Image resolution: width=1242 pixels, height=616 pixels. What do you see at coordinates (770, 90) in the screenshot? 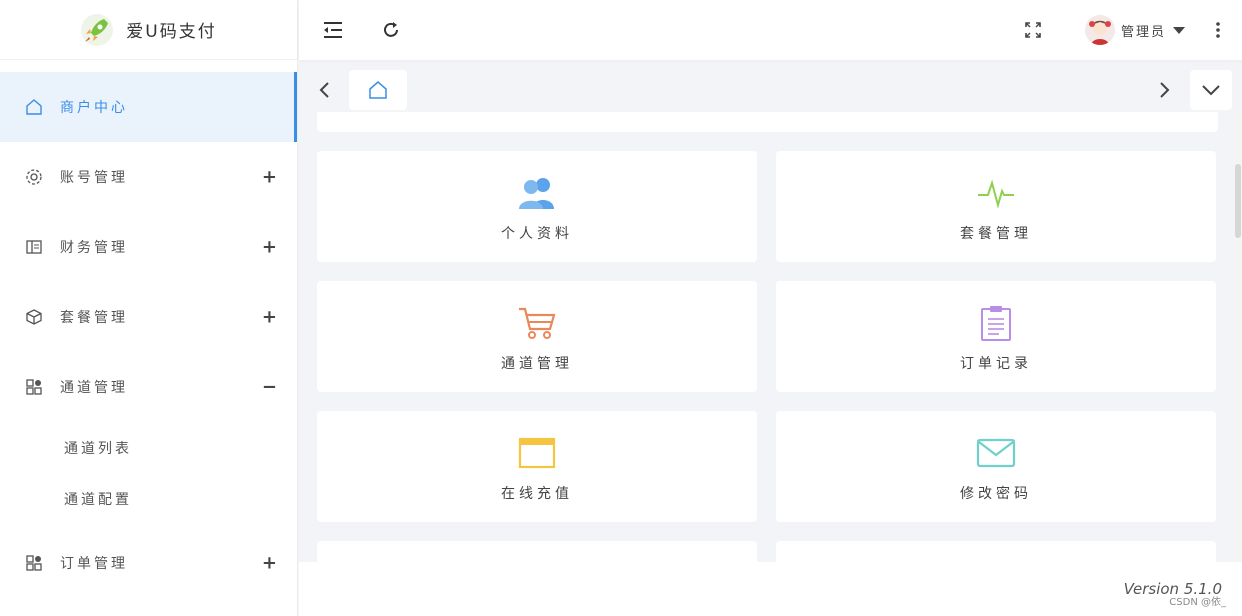
I see `tabs-bar` at bounding box center [770, 90].